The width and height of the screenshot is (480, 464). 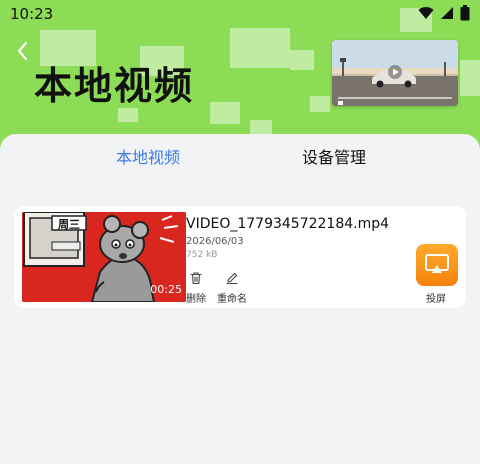 What do you see at coordinates (334, 158) in the screenshot?
I see `tab-device-management: 设备管理` at bounding box center [334, 158].